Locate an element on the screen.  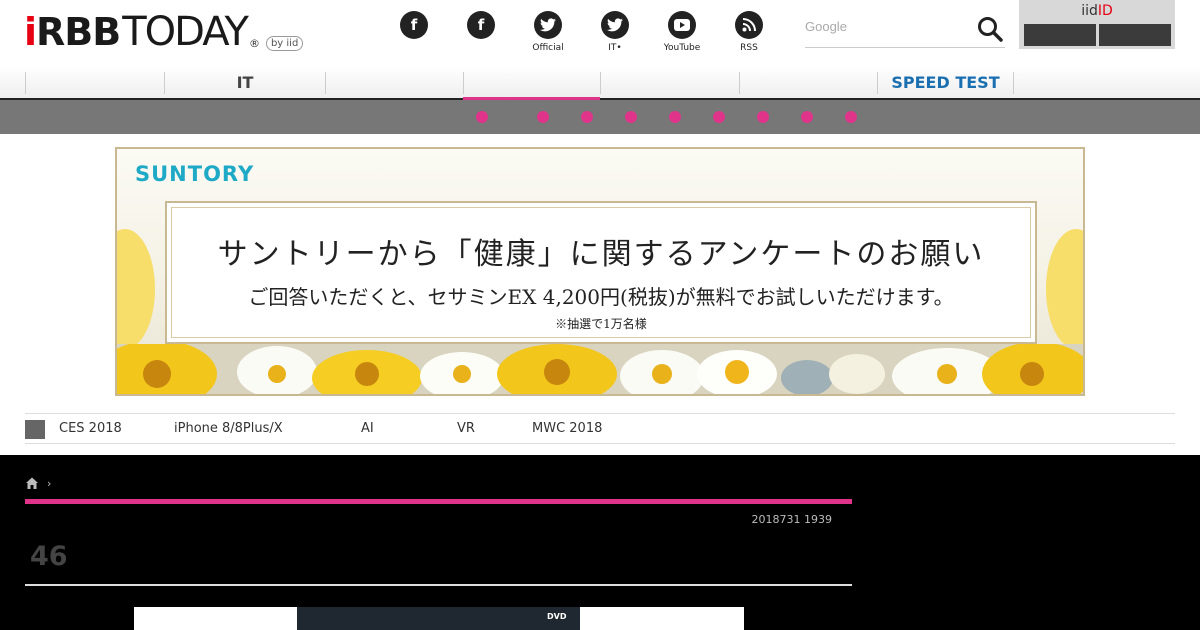
search-icon is located at coordinates (990, 29).